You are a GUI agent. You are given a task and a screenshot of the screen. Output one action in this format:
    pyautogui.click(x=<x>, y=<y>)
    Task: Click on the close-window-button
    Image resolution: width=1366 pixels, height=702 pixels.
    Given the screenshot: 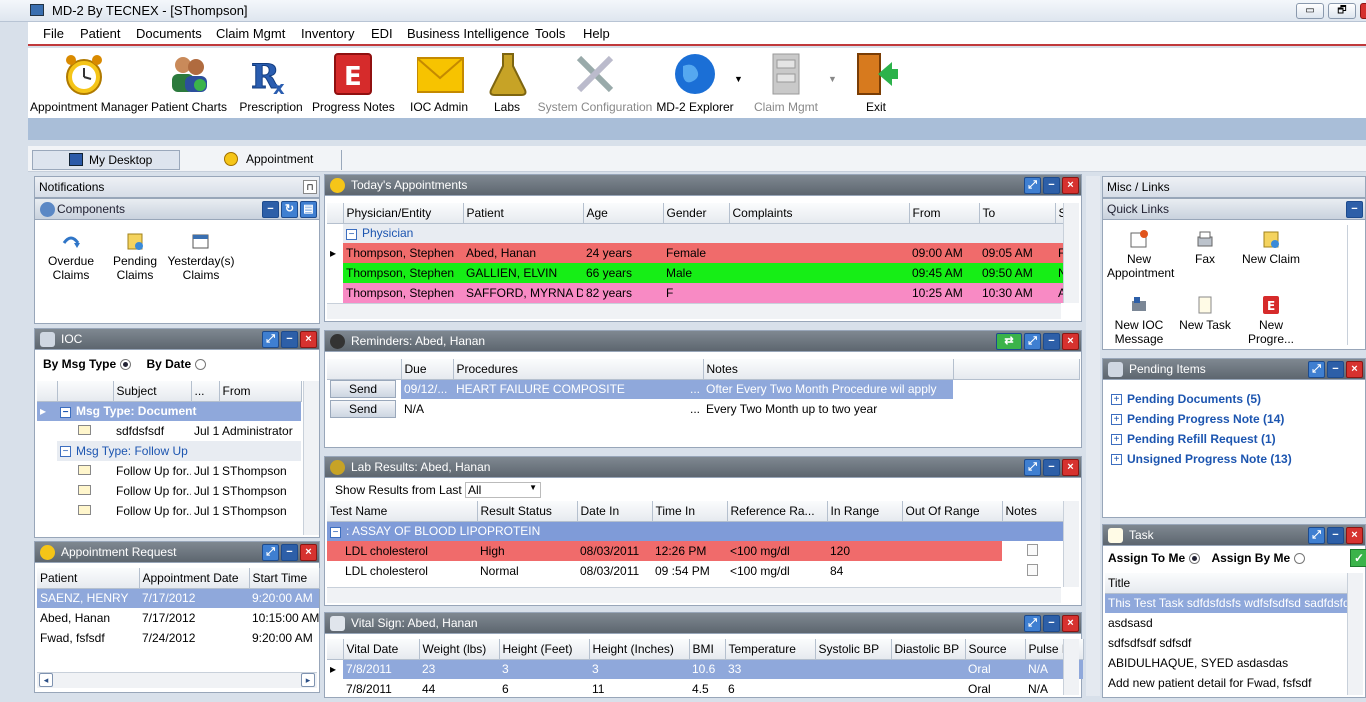 What is the action you would take?
    pyautogui.click(x=1363, y=11)
    